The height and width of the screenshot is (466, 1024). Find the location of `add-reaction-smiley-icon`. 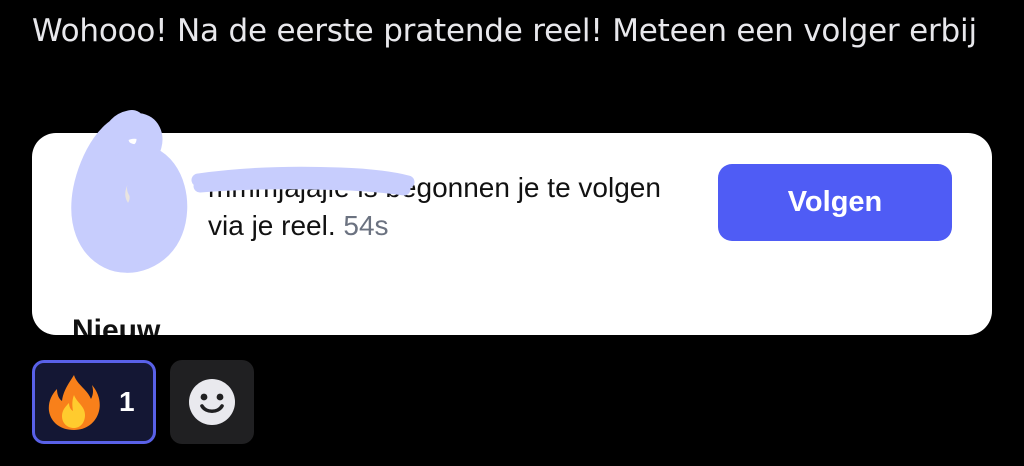

add-reaction-smiley-icon is located at coordinates (212, 402).